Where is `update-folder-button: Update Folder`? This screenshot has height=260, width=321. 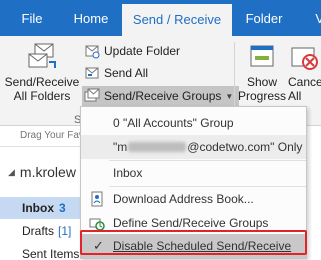 update-folder-button: Update Folder is located at coordinates (132, 51).